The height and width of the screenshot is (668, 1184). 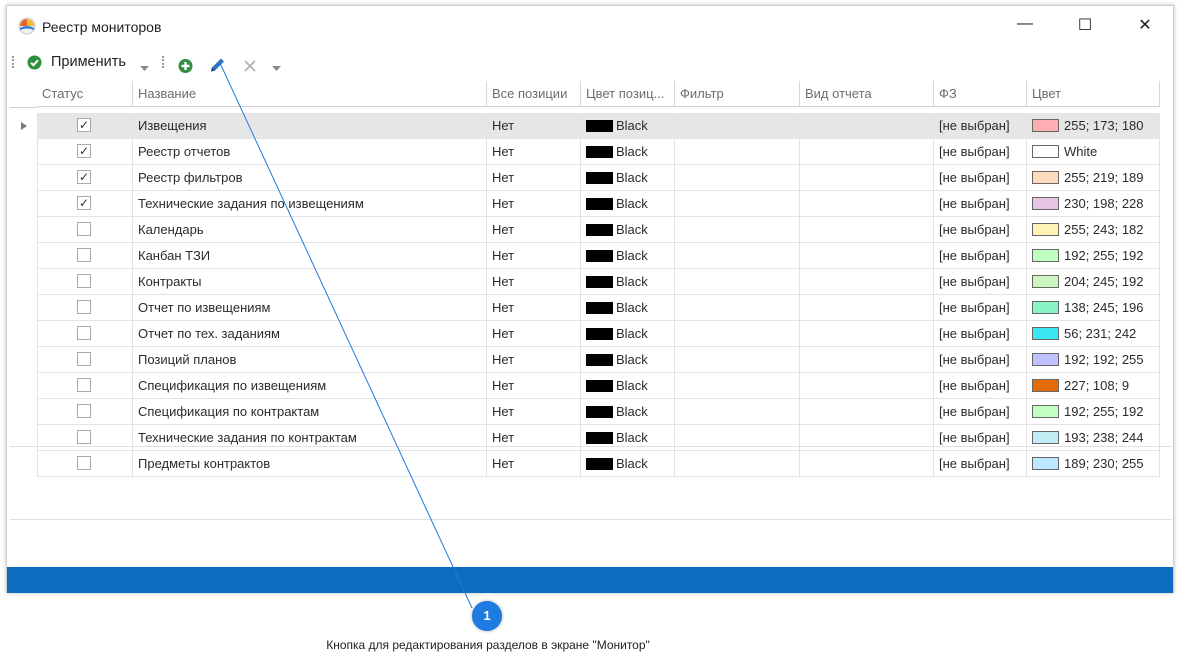 What do you see at coordinates (487, 616) in the screenshot?
I see `callout-badge: 1` at bounding box center [487, 616].